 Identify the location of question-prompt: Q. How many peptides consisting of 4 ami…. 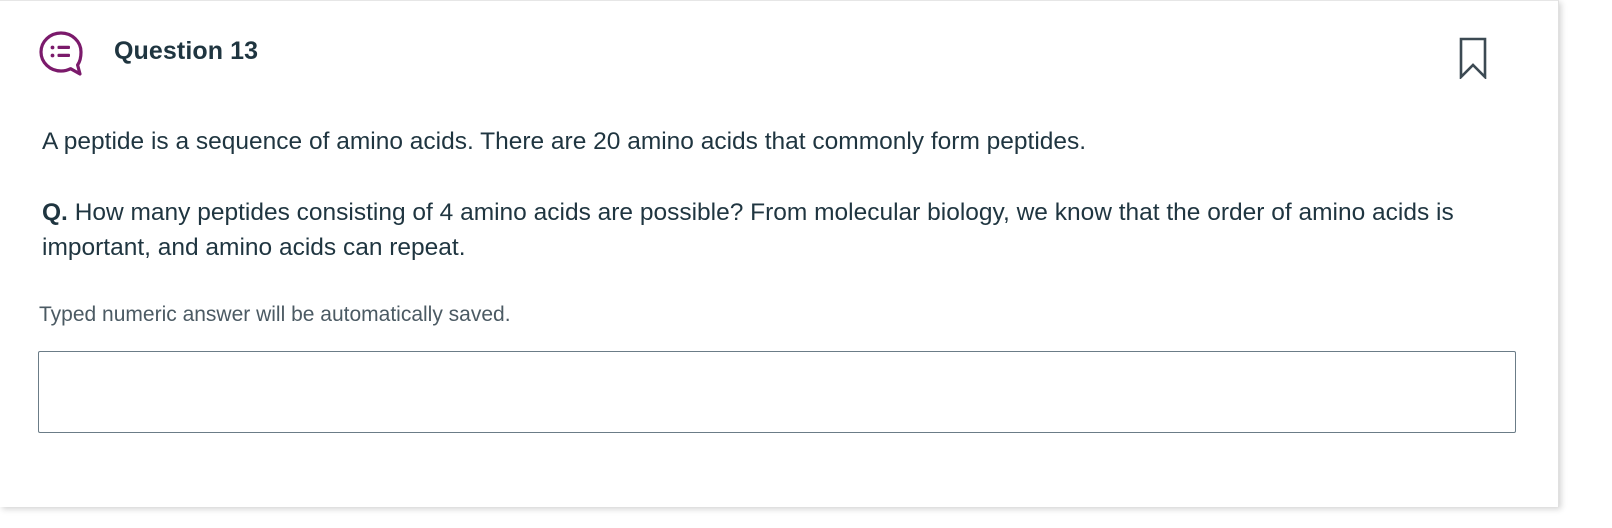
(787, 230).